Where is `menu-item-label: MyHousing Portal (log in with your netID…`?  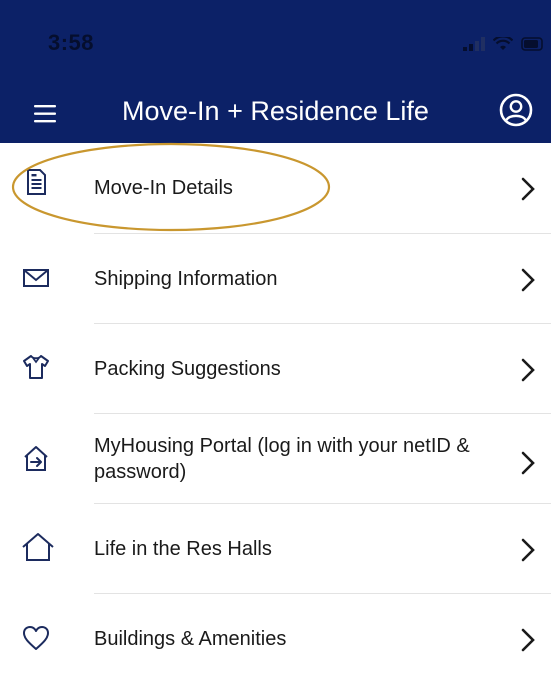 menu-item-label: MyHousing Portal (log in with your netID… is located at coordinates (282, 459).